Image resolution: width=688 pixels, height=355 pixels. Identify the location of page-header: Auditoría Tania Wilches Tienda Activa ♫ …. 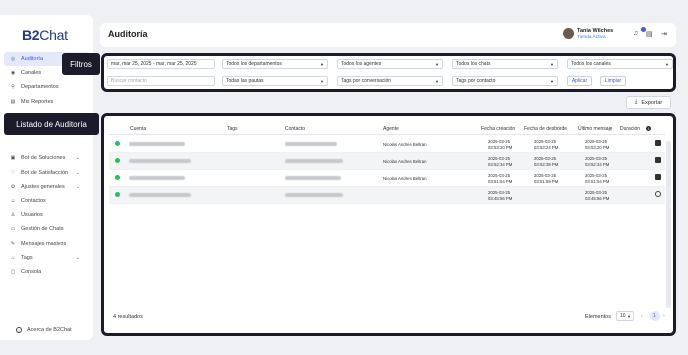
(388, 35).